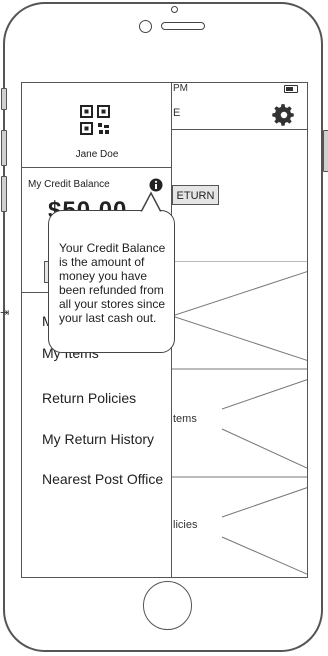 This screenshot has height=656, width=328. What do you see at coordinates (325, 151) in the screenshot?
I see `power-button` at bounding box center [325, 151].